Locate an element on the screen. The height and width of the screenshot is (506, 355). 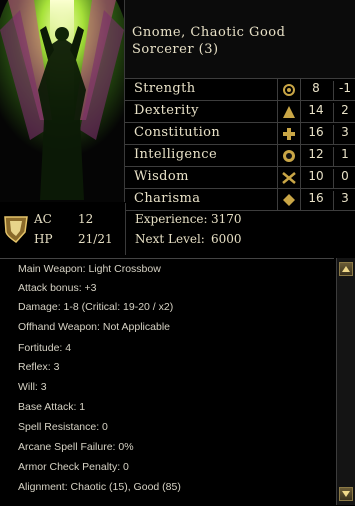
class-level-label: Sorcerer (3) is located at coordinates (175, 49).